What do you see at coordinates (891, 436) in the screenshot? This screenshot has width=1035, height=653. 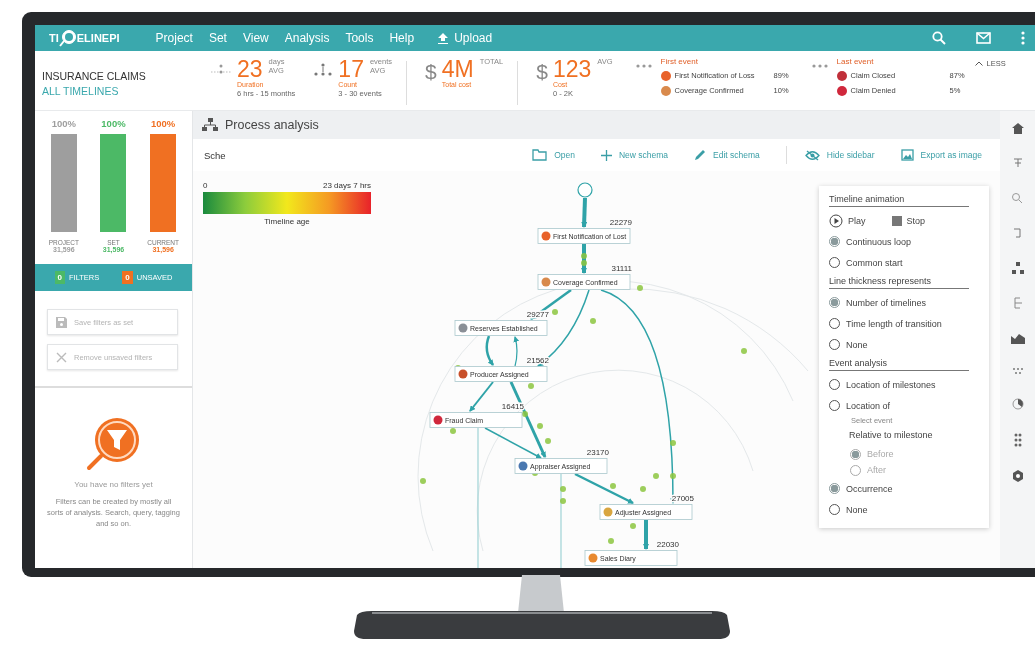 I see `option-subheading: Relative to milestone` at bounding box center [891, 436].